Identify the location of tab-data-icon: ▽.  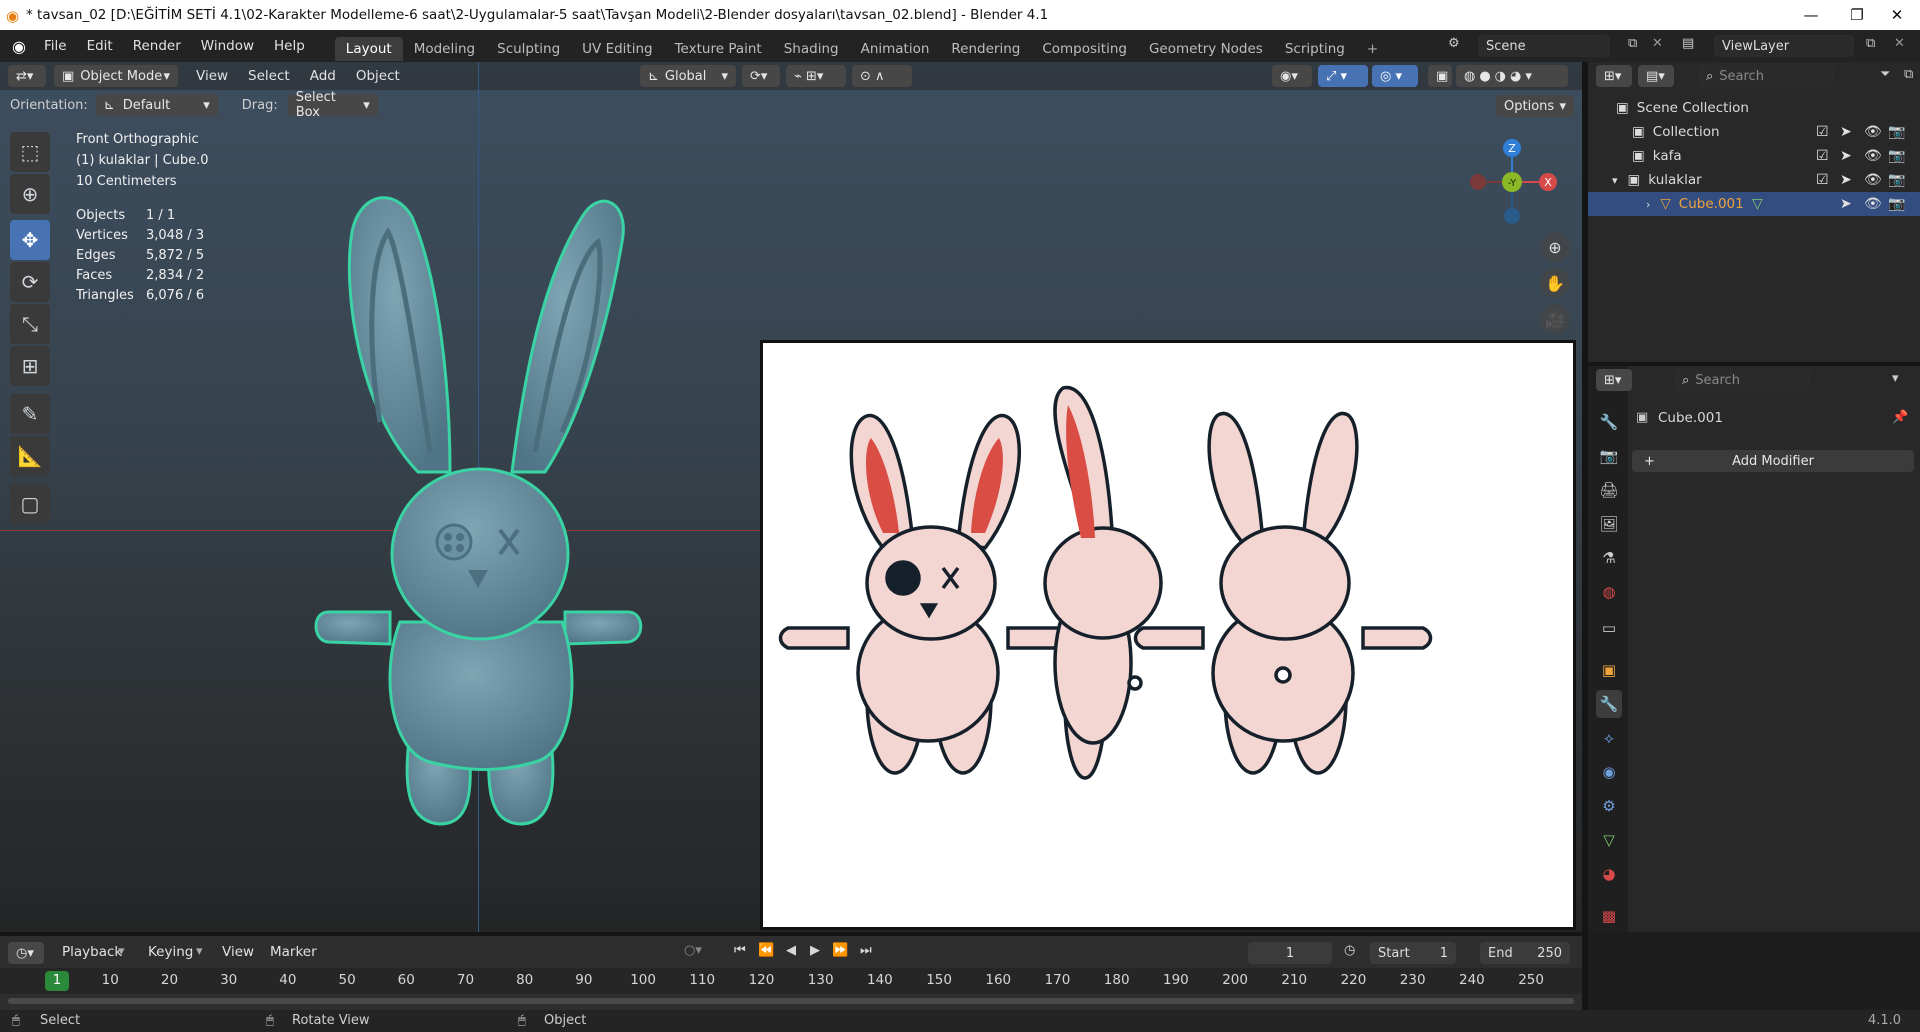
(1609, 840).